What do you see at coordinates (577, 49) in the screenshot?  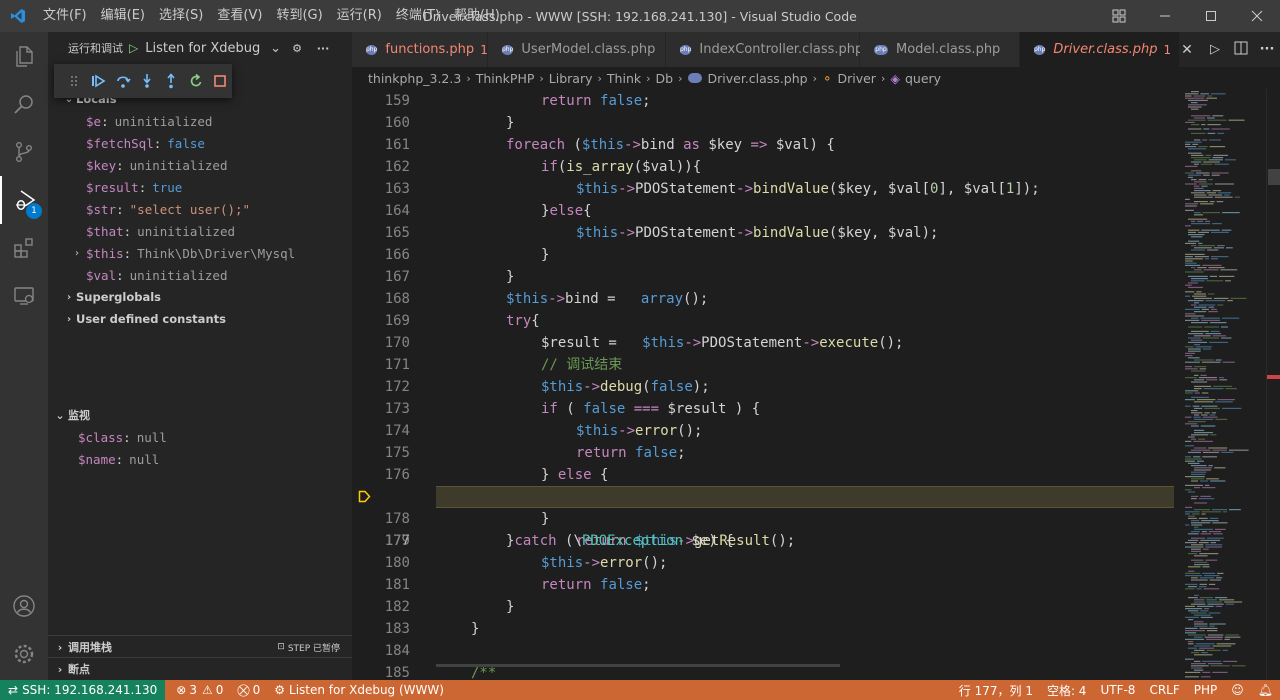 I see `tab-usermodel: php UserModel.class.php` at bounding box center [577, 49].